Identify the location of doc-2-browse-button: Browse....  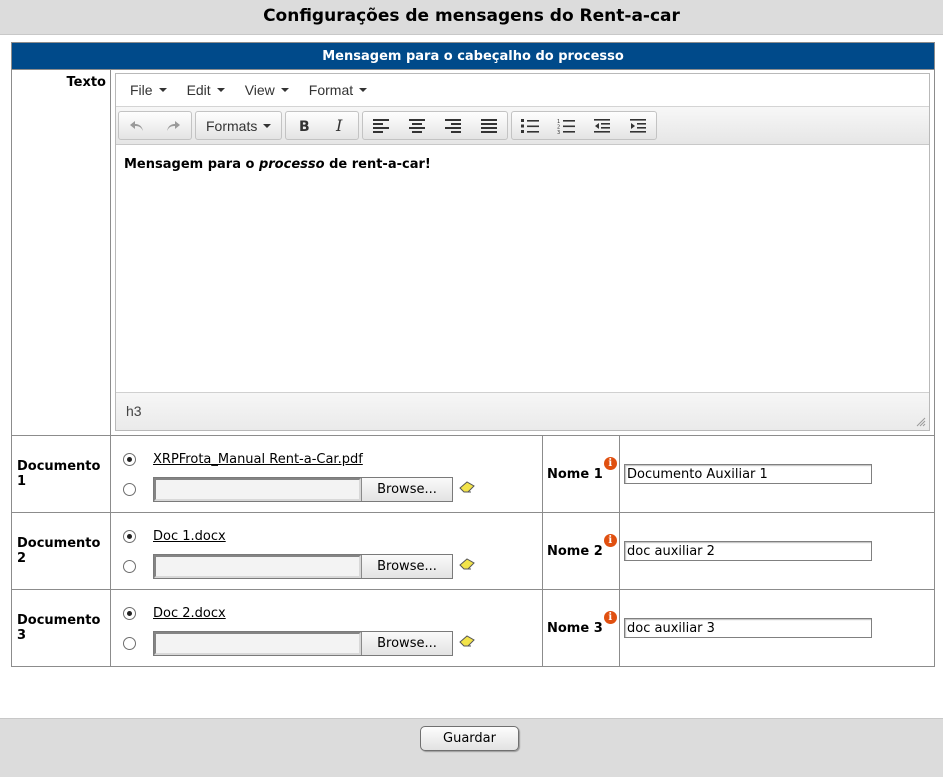
(406, 566).